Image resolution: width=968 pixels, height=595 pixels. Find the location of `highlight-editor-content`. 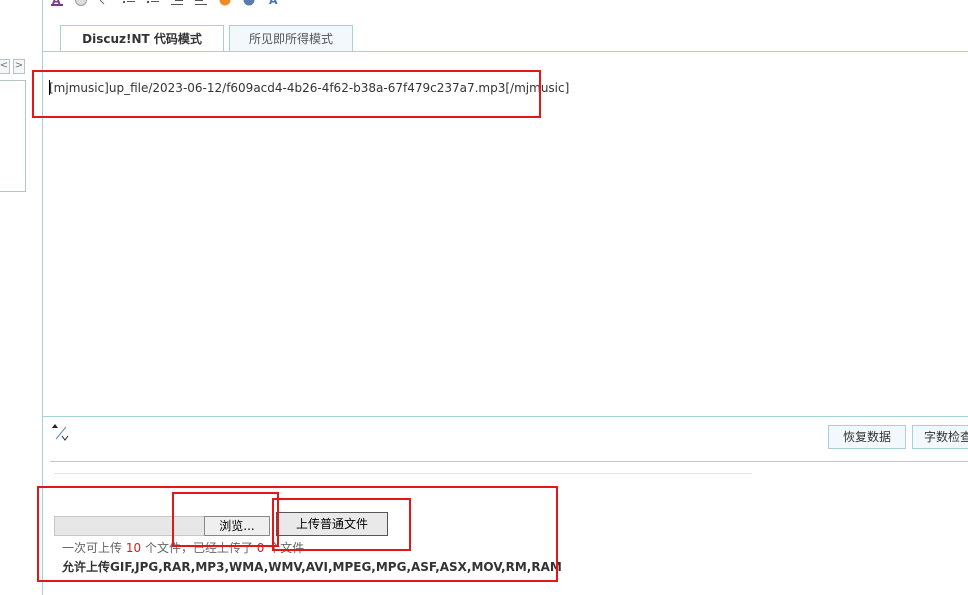

highlight-editor-content is located at coordinates (286, 94).